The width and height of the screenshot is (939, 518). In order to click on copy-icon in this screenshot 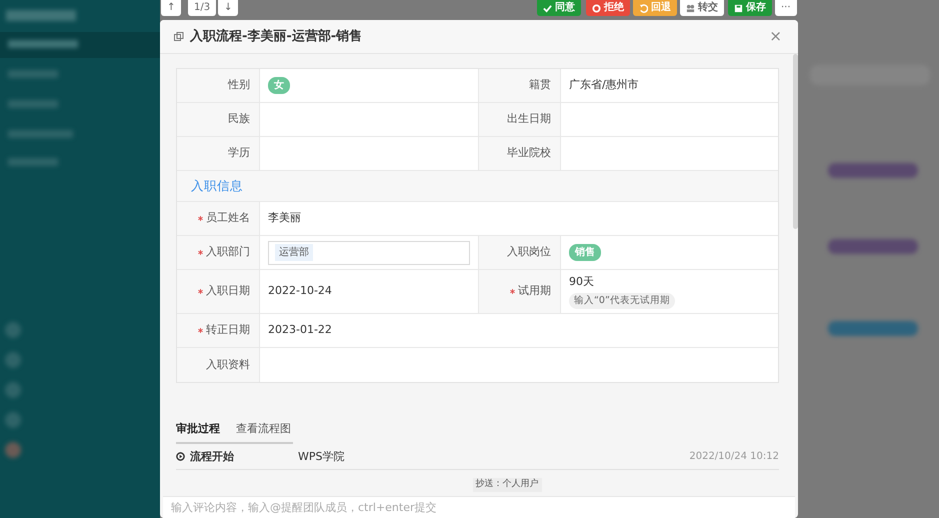, I will do `click(179, 37)`.